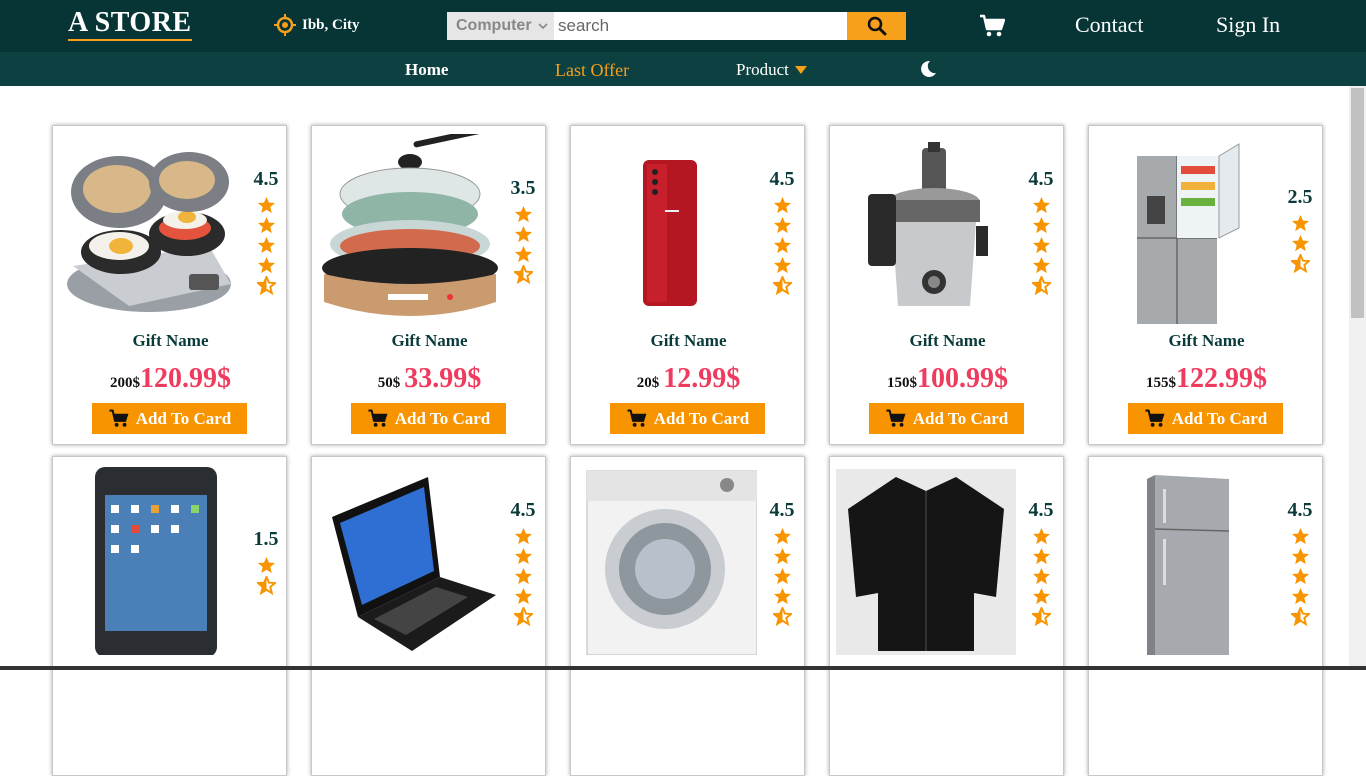 The image size is (1366, 776). I want to click on nav-last-offer: Last Offer, so click(592, 70).